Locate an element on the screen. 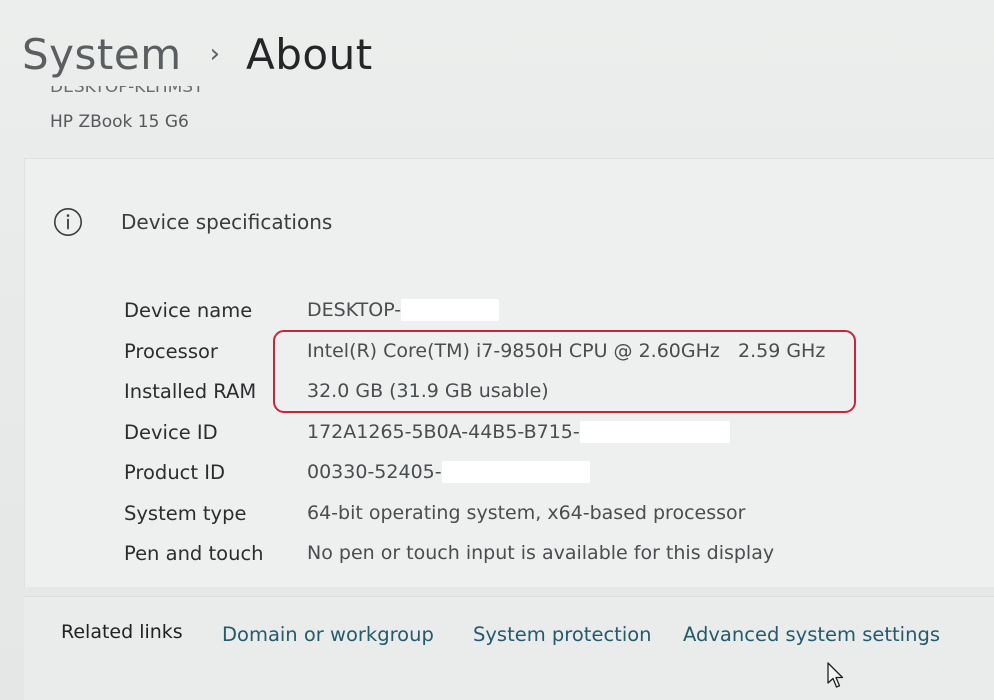 The height and width of the screenshot is (700, 994). spec-value: 172A1265-5B0A-44B5-B715- is located at coordinates (518, 432).